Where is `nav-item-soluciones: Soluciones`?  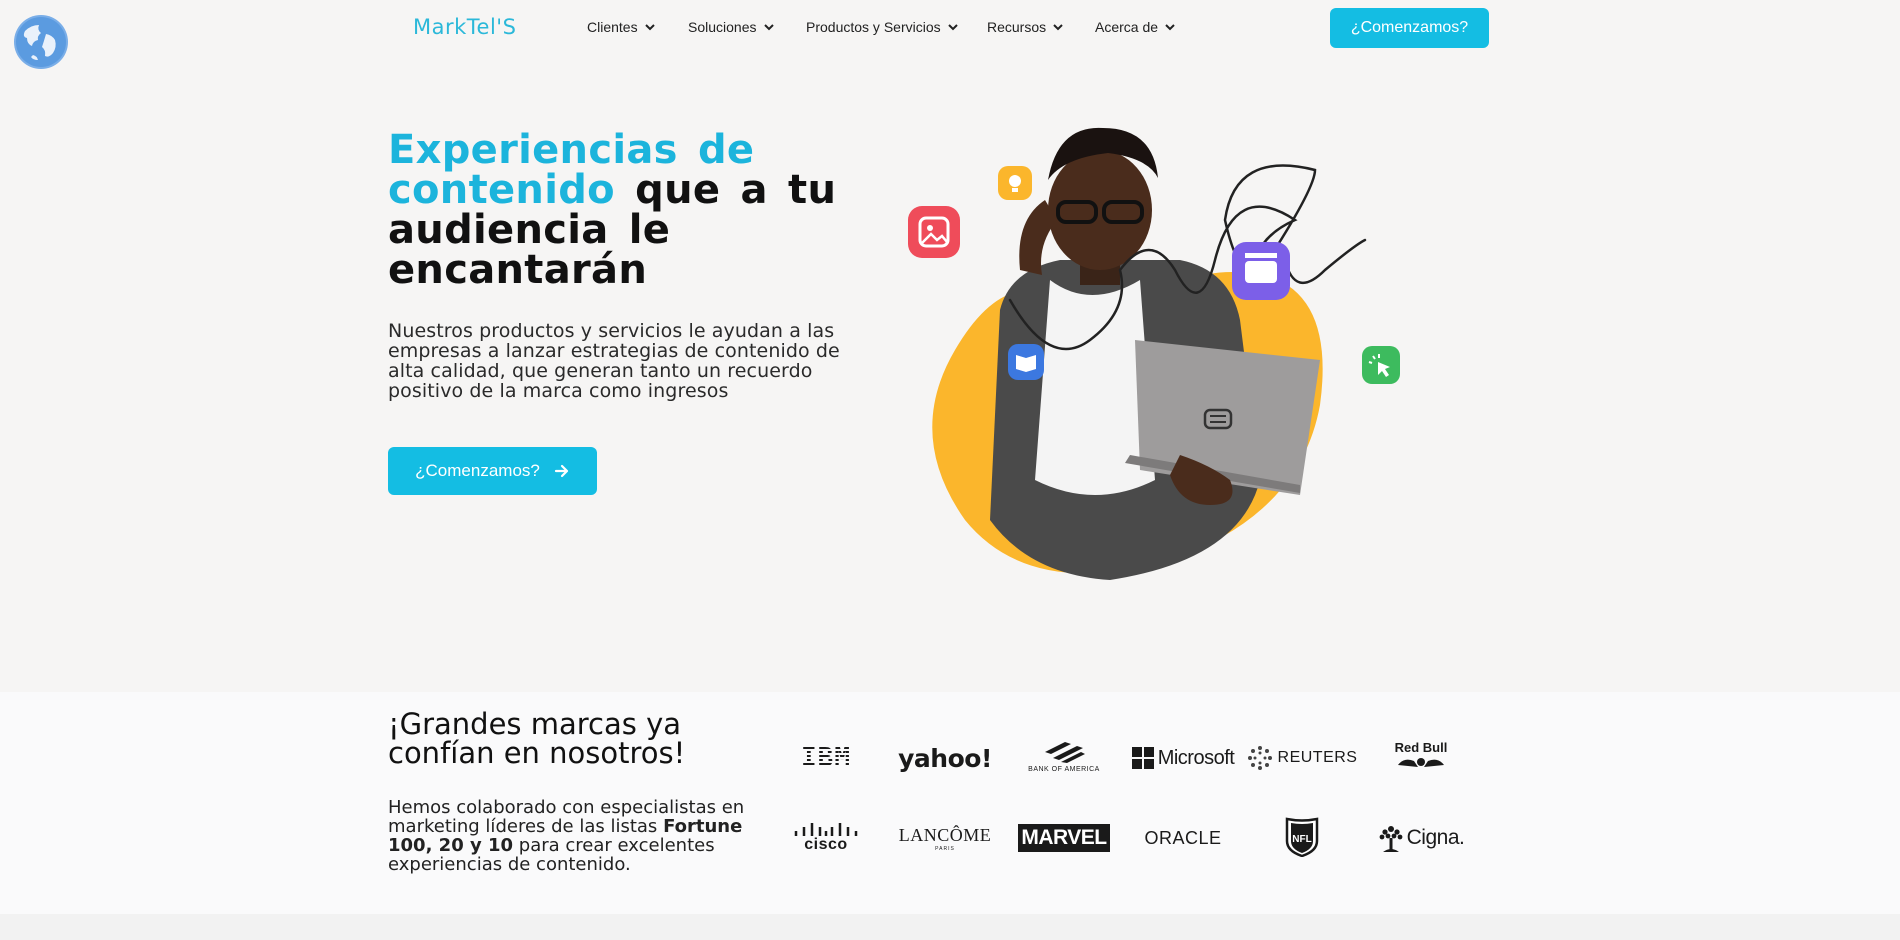 nav-item-soluciones: Soluciones is located at coordinates (731, 27).